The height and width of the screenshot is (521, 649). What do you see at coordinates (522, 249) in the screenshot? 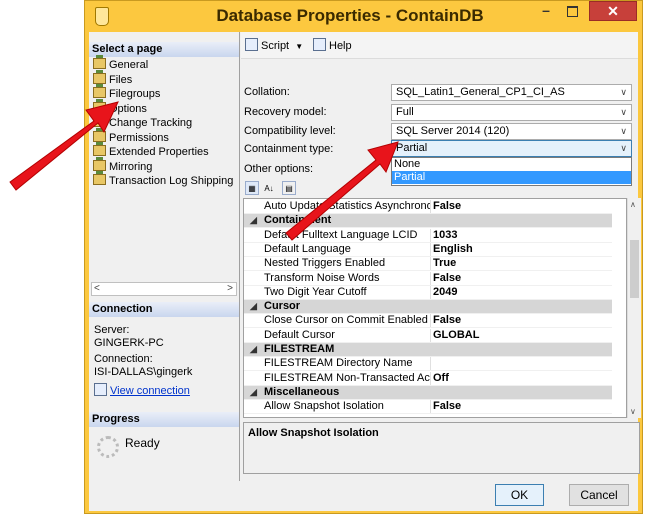
I see `property-value: English` at bounding box center [522, 249].